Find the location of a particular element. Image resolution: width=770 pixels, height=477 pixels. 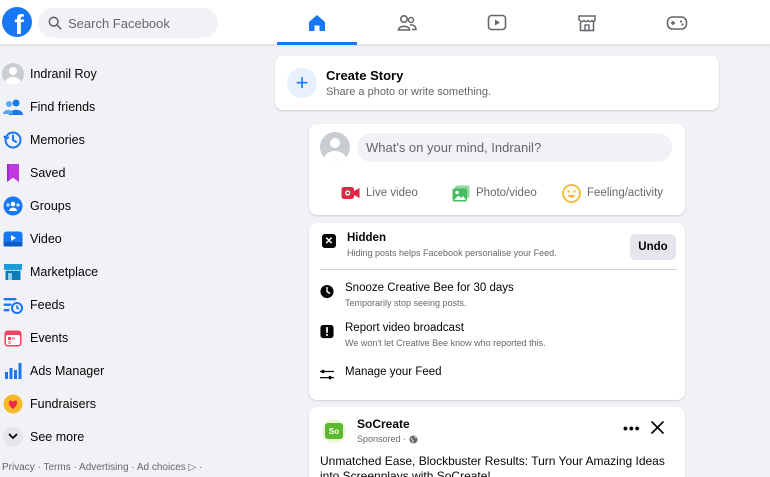

sliders-icon is located at coordinates (327, 375).